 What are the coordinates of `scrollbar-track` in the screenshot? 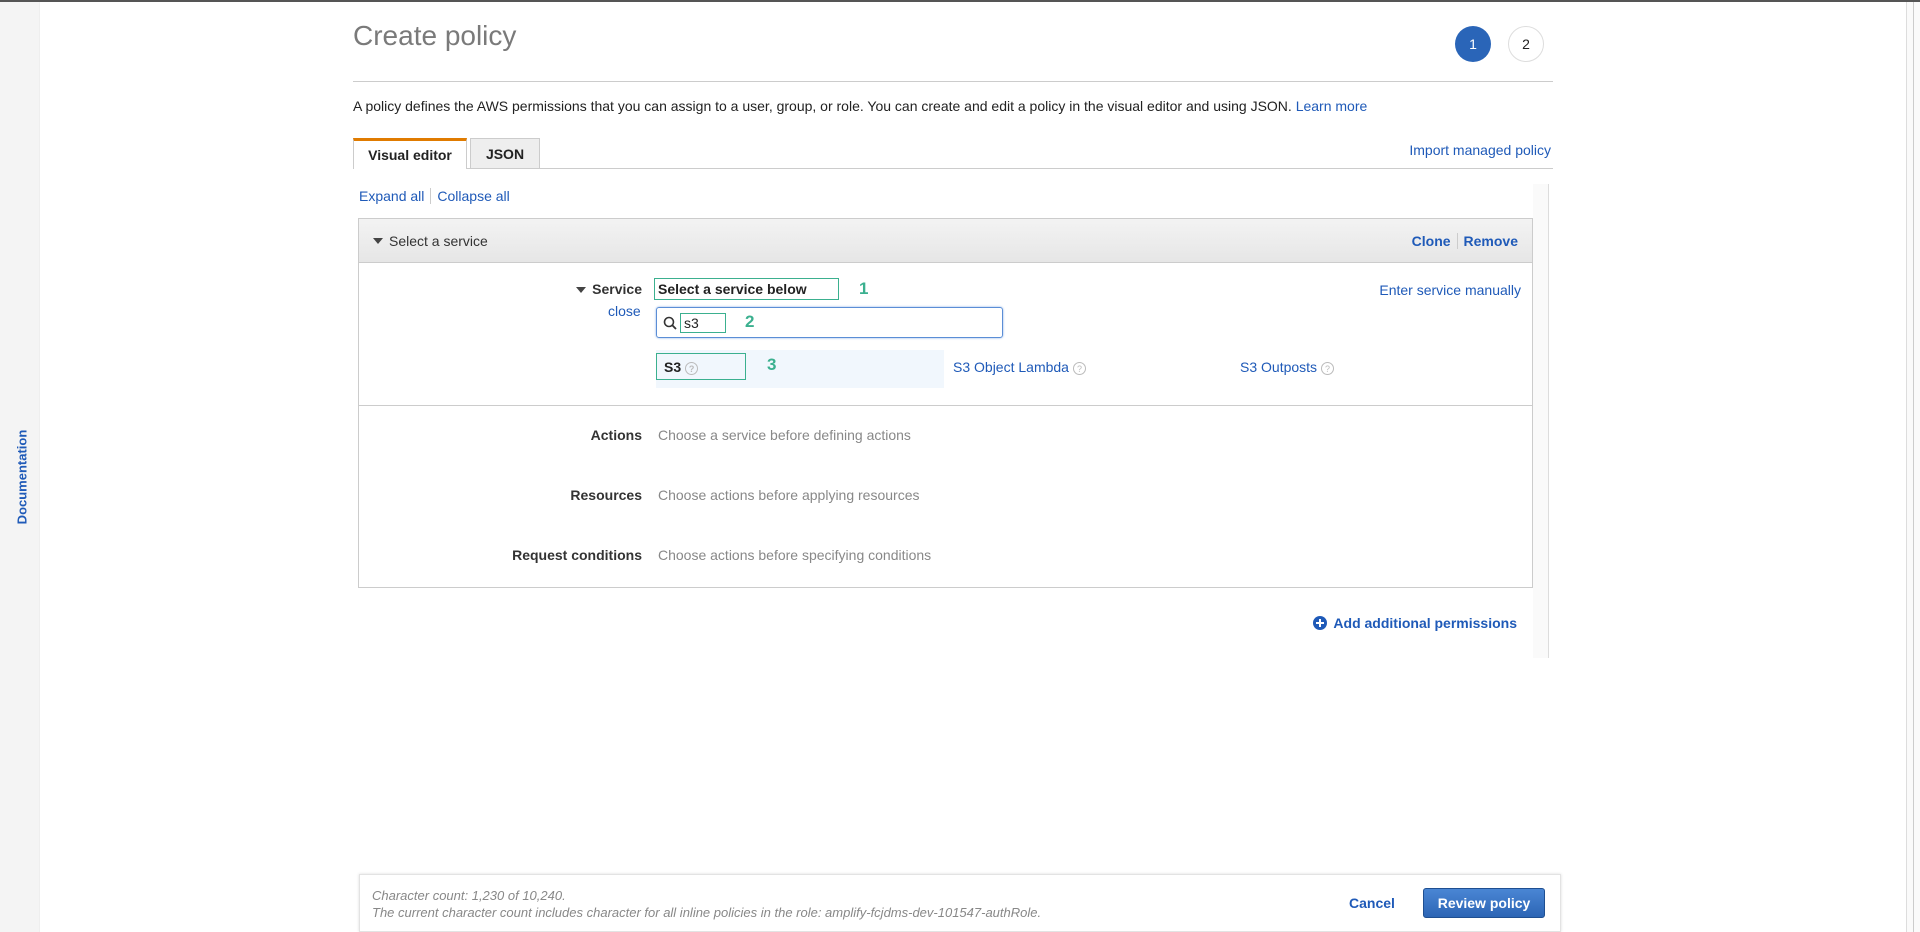 It's located at (1913, 467).